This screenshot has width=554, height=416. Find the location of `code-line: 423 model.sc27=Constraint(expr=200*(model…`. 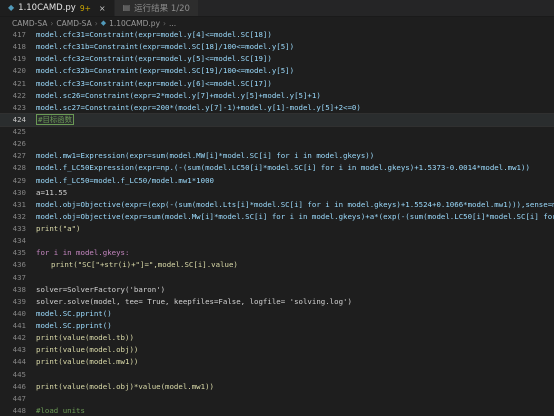

code-line: 423 model.sc27=Constraint(expr=200*(model… is located at coordinates (277, 108).